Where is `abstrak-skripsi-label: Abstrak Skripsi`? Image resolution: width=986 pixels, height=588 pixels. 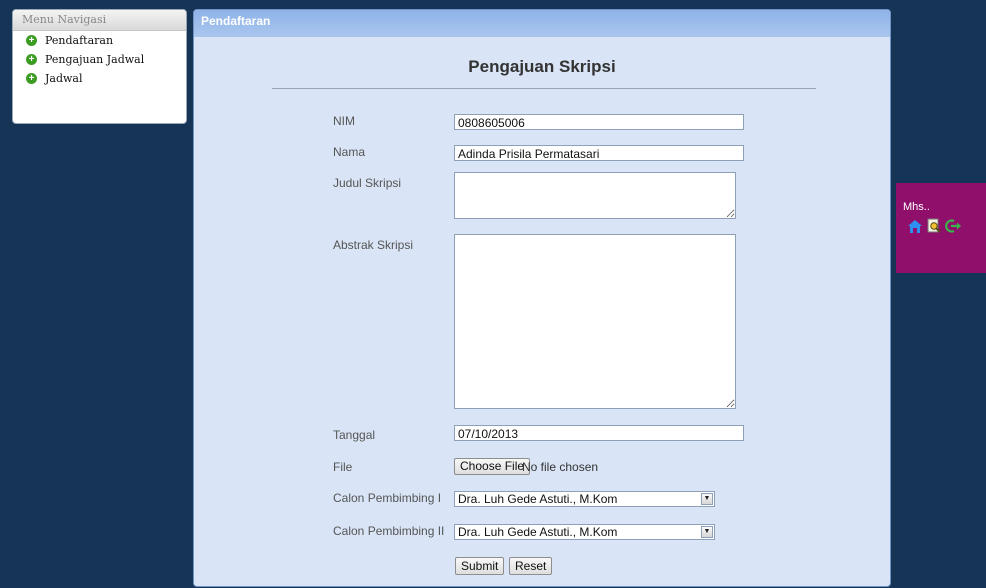
abstrak-skripsi-label: Abstrak Skripsi is located at coordinates (373, 245).